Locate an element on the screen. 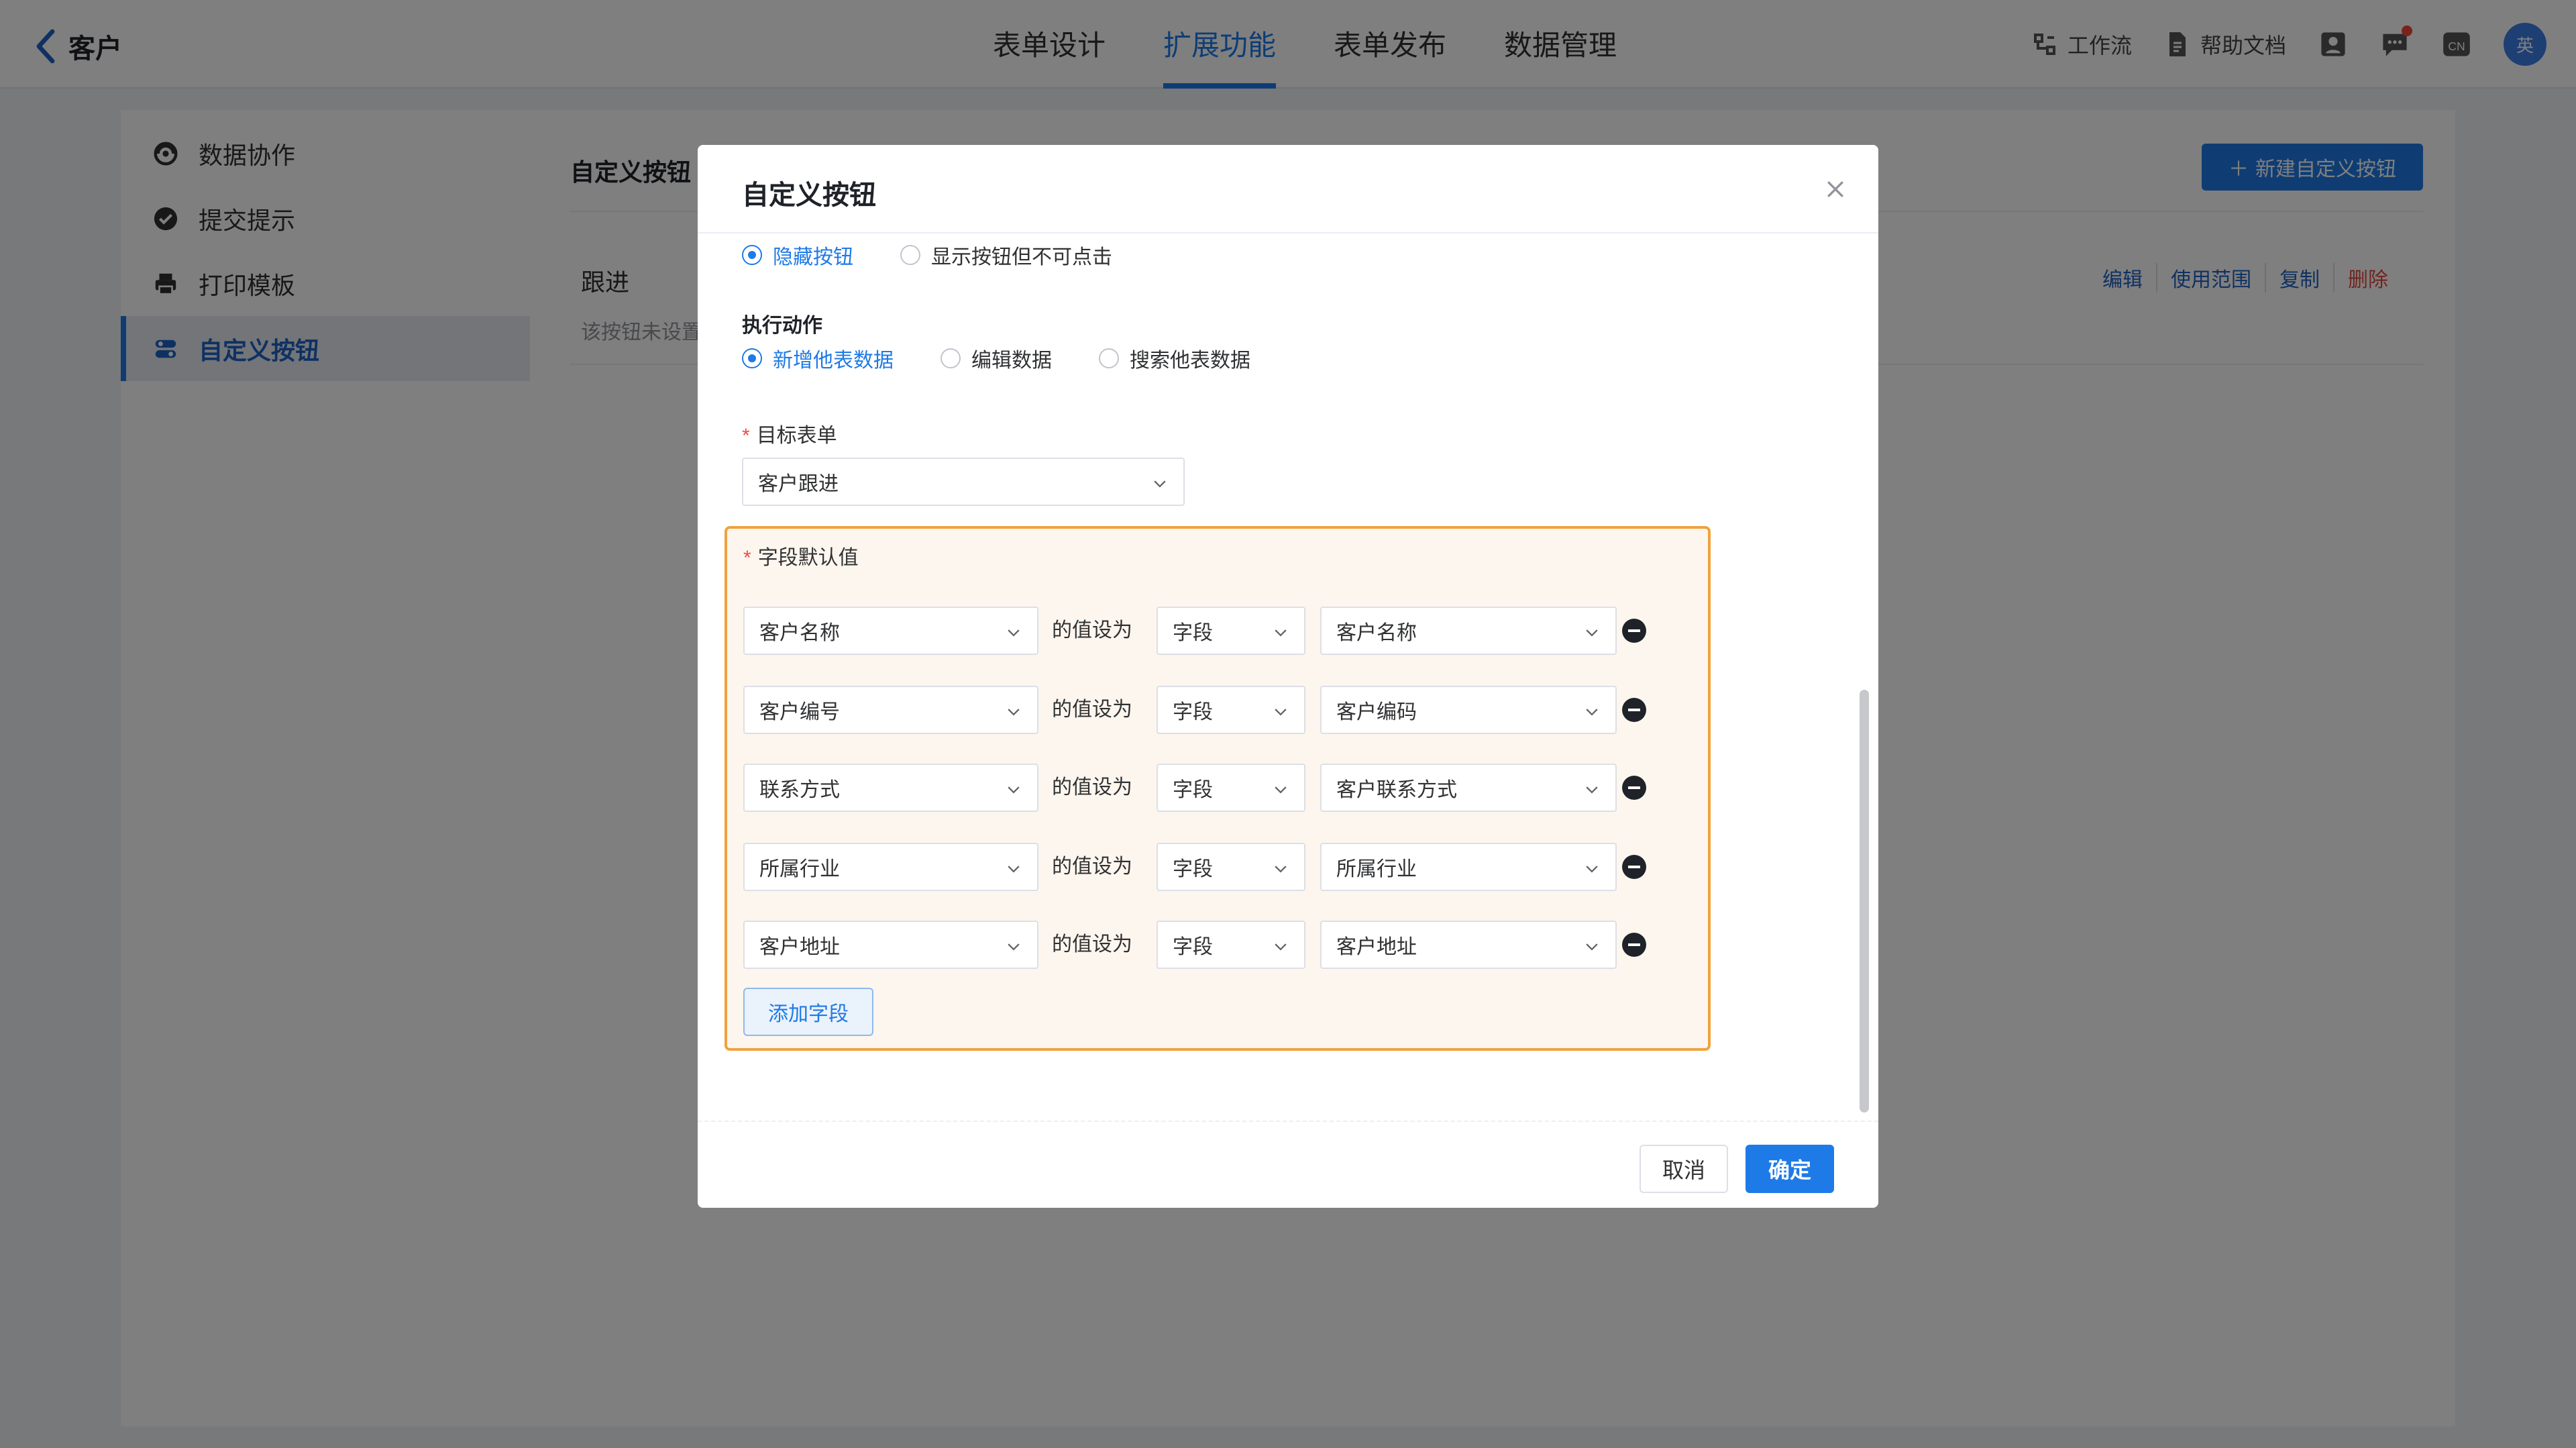  target-field-value: 联系方式 is located at coordinates (799, 790).